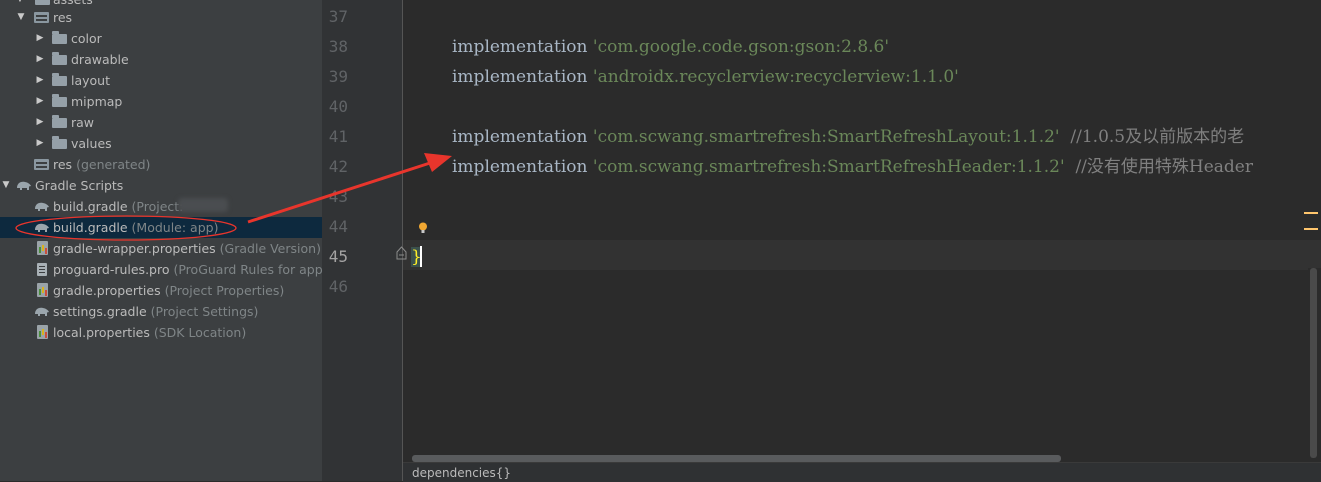  I want to click on tree-item-label: local.properties (SDK Location), so click(149, 332).